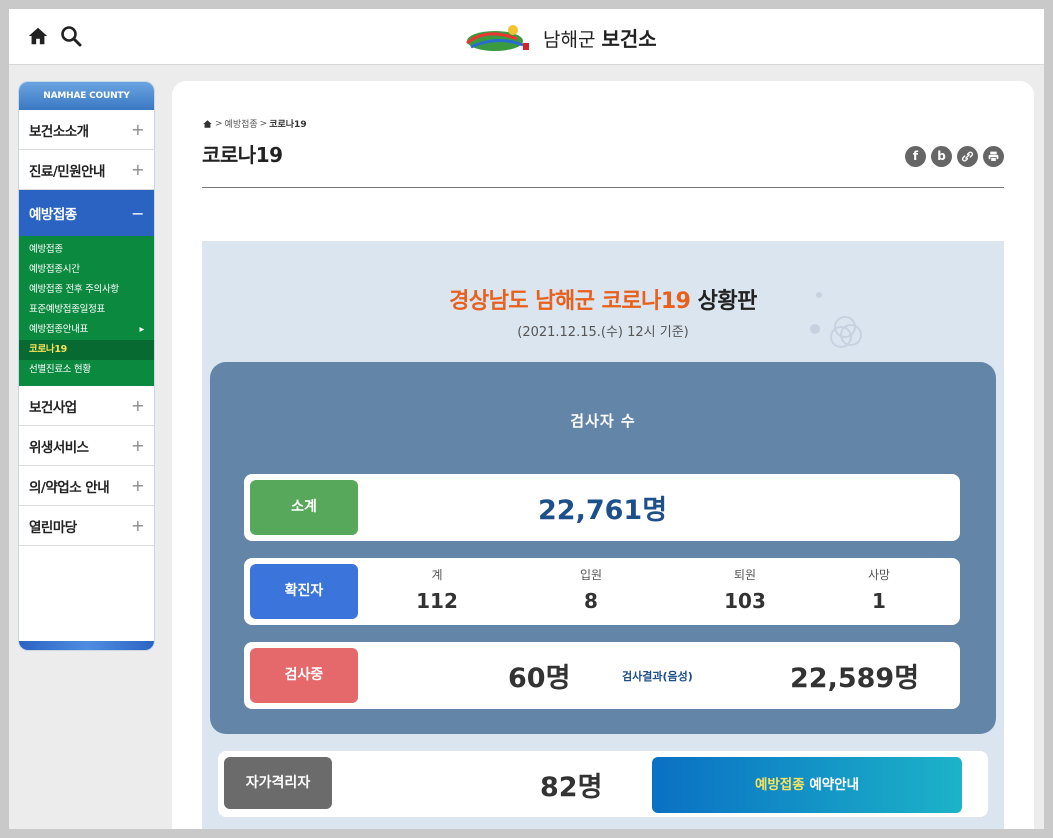 This screenshot has height=838, width=1053. Describe the element at coordinates (59, 447) in the screenshot. I see `sidebar-item-label: 위생서비스` at that location.